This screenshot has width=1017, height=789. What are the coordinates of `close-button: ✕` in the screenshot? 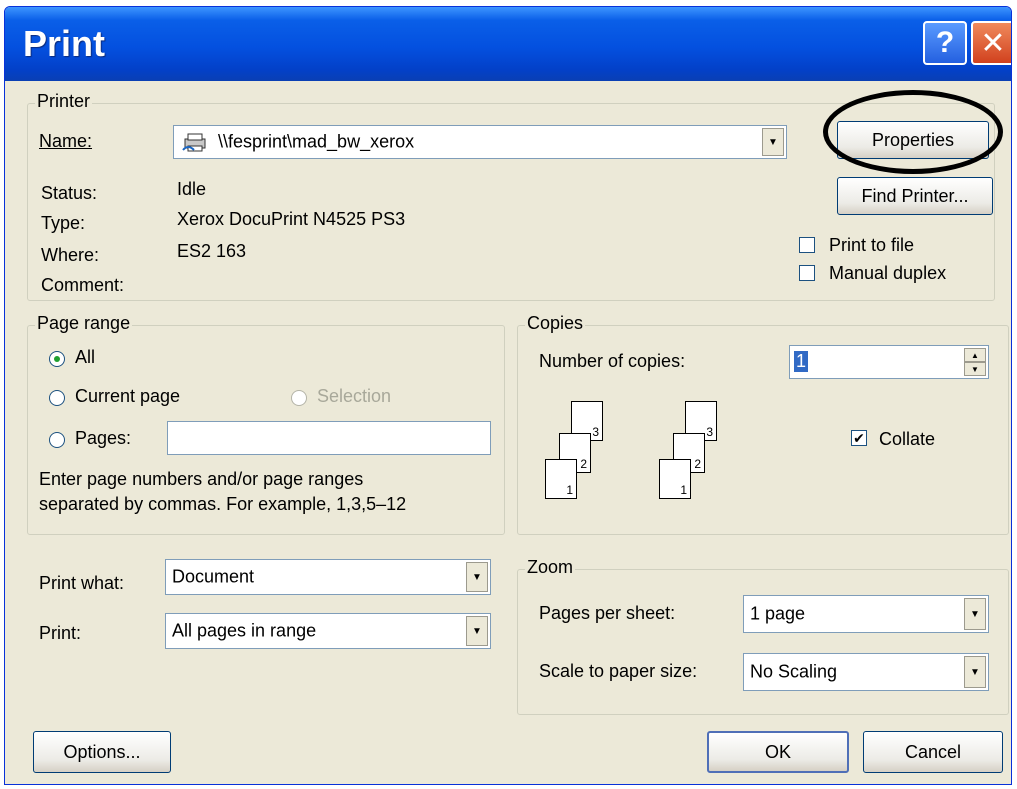 It's located at (991, 43).